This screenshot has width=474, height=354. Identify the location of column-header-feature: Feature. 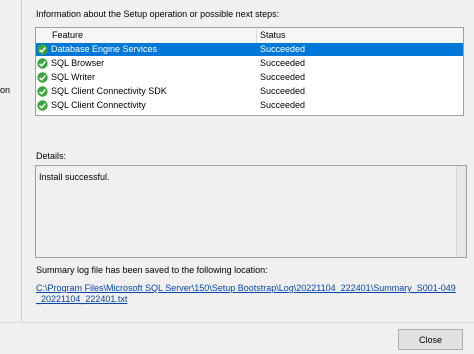
(67, 35).